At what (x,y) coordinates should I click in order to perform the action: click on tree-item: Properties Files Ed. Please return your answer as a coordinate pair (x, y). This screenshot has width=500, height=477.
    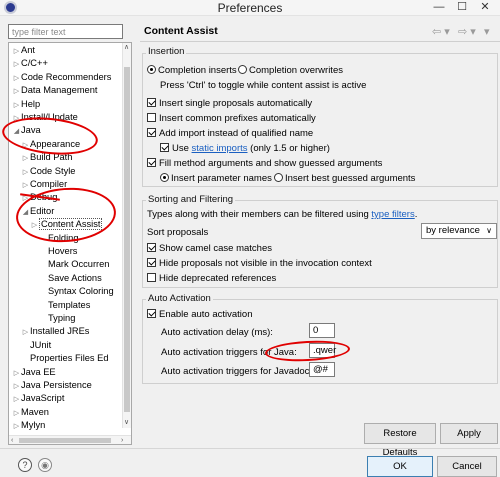
    Looking at the image, I should click on (65, 358).